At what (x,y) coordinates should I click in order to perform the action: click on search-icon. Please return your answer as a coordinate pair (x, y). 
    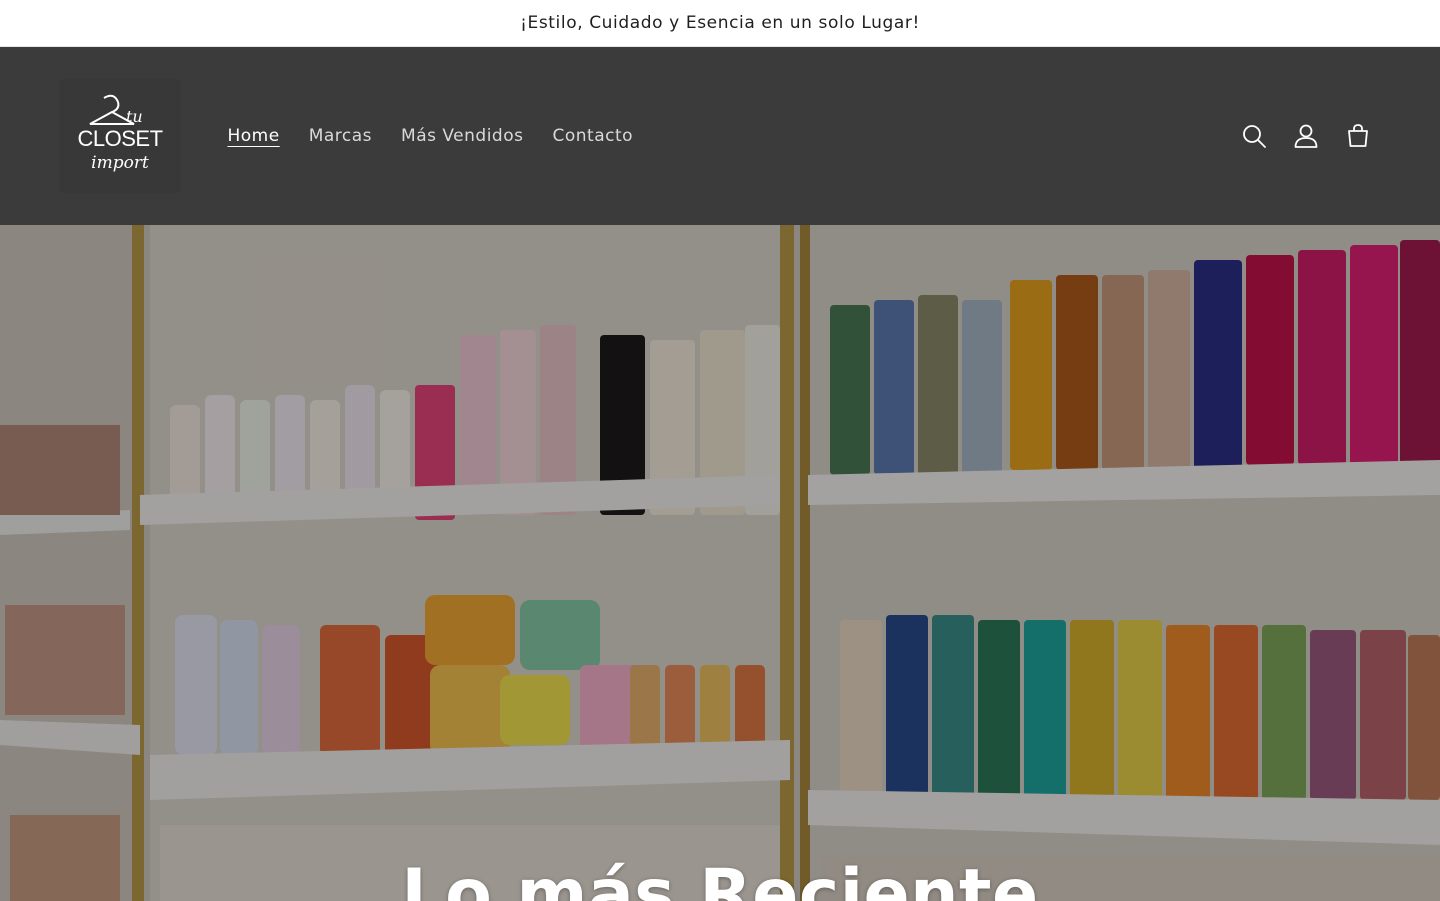
    Looking at the image, I should click on (1254, 136).